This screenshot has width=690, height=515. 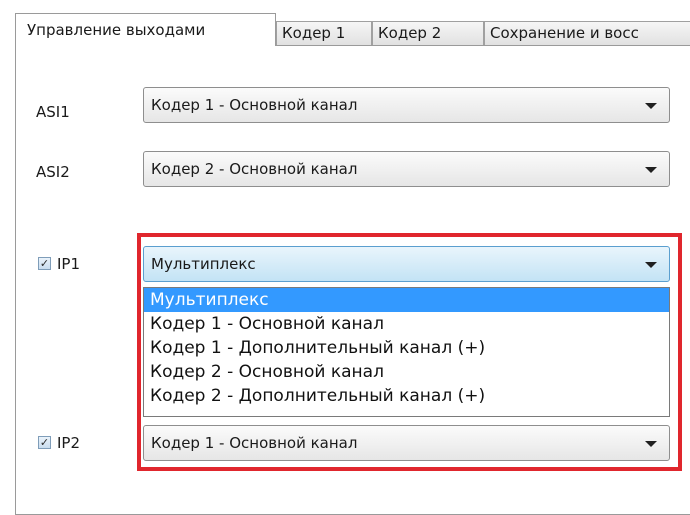 I want to click on ip2-select: Кодер 1 - Основной канал, so click(x=406, y=443).